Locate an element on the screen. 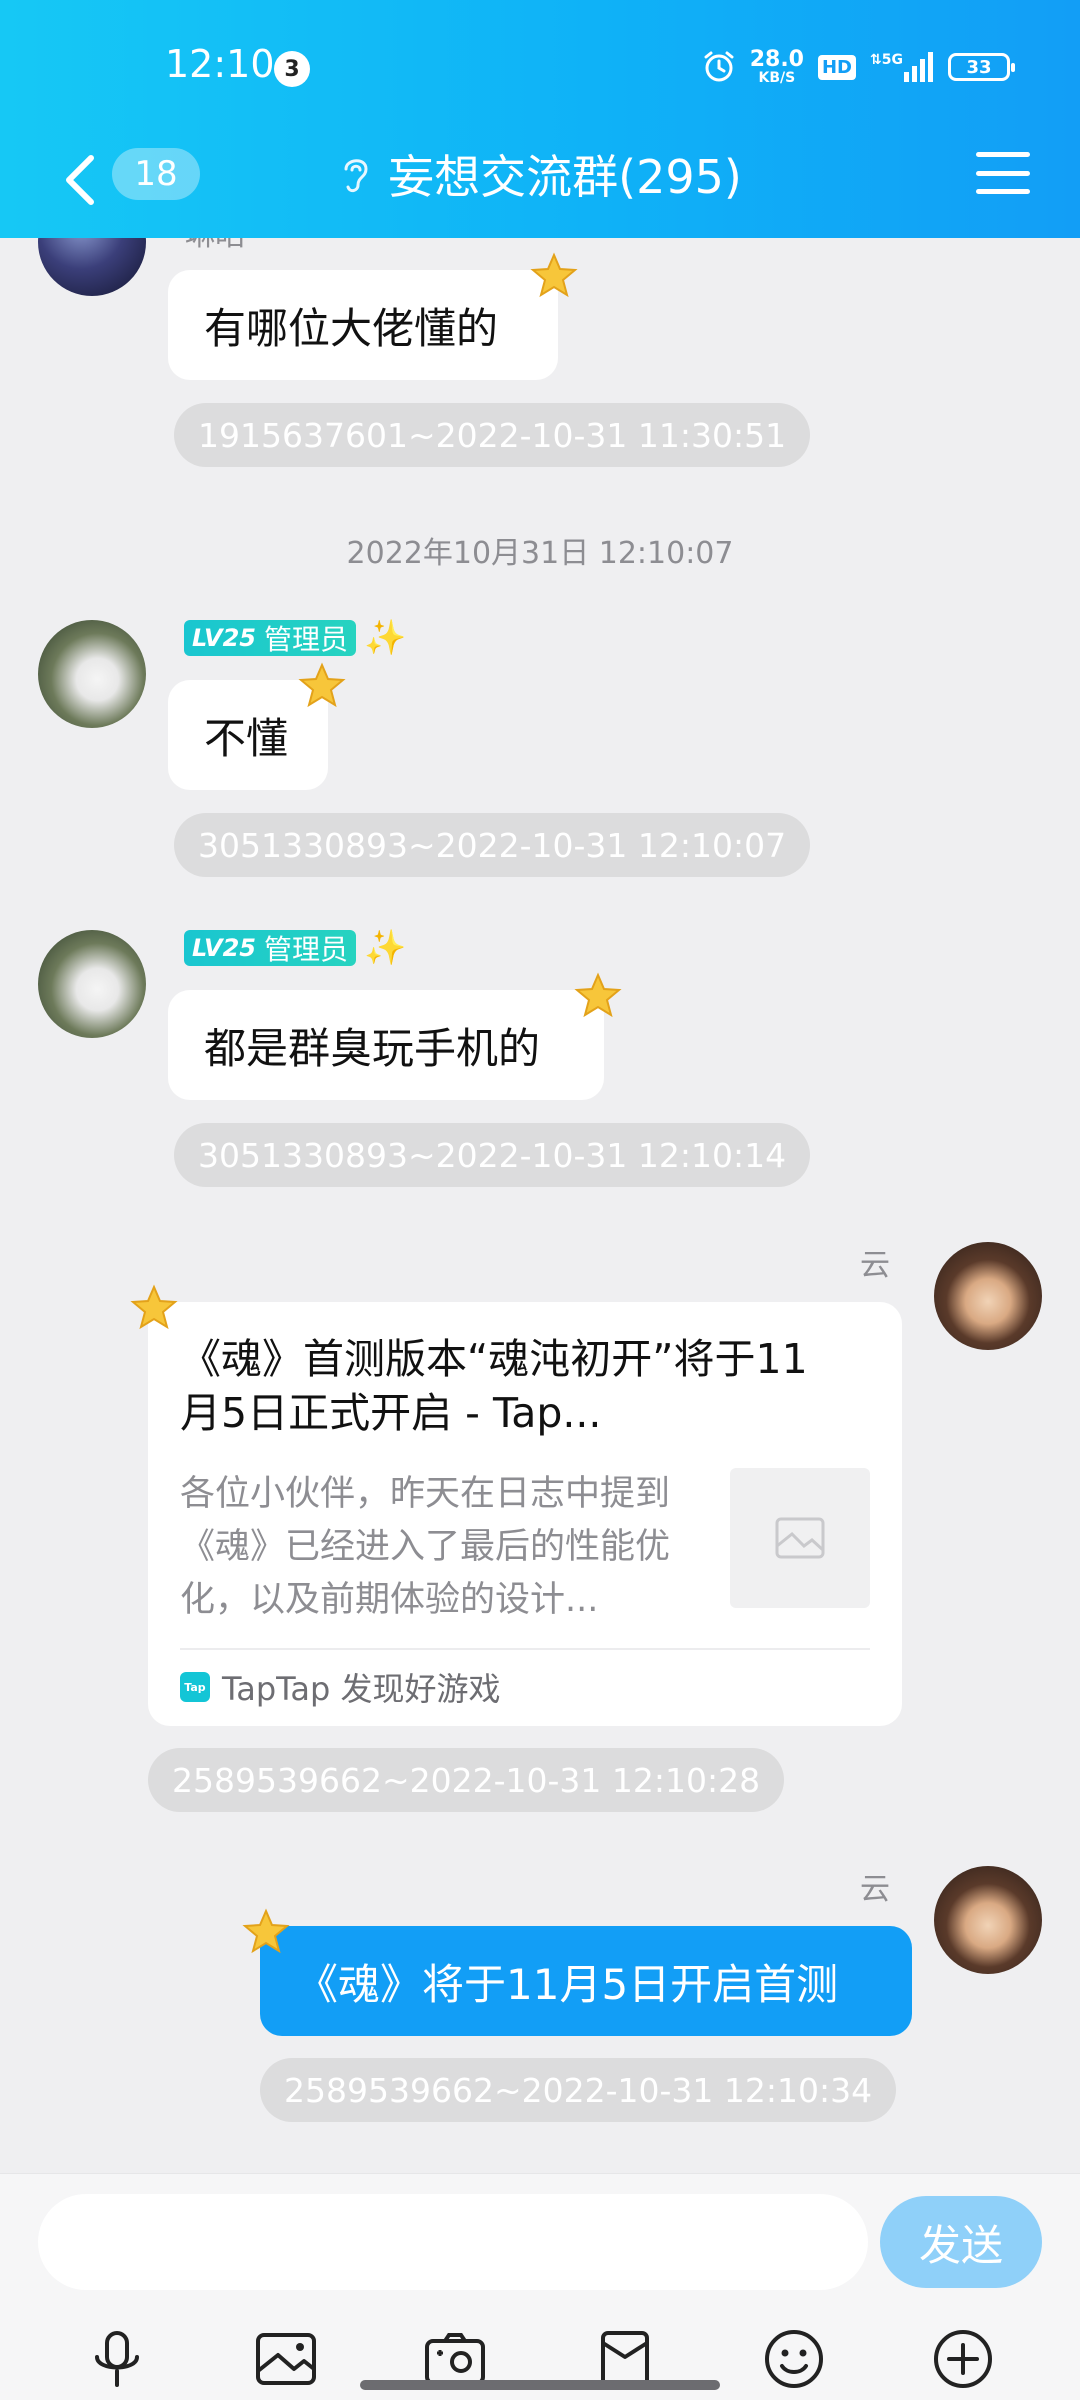 The height and width of the screenshot is (2400, 1080). svg-text: ⇅5G is located at coordinates (886, 60).